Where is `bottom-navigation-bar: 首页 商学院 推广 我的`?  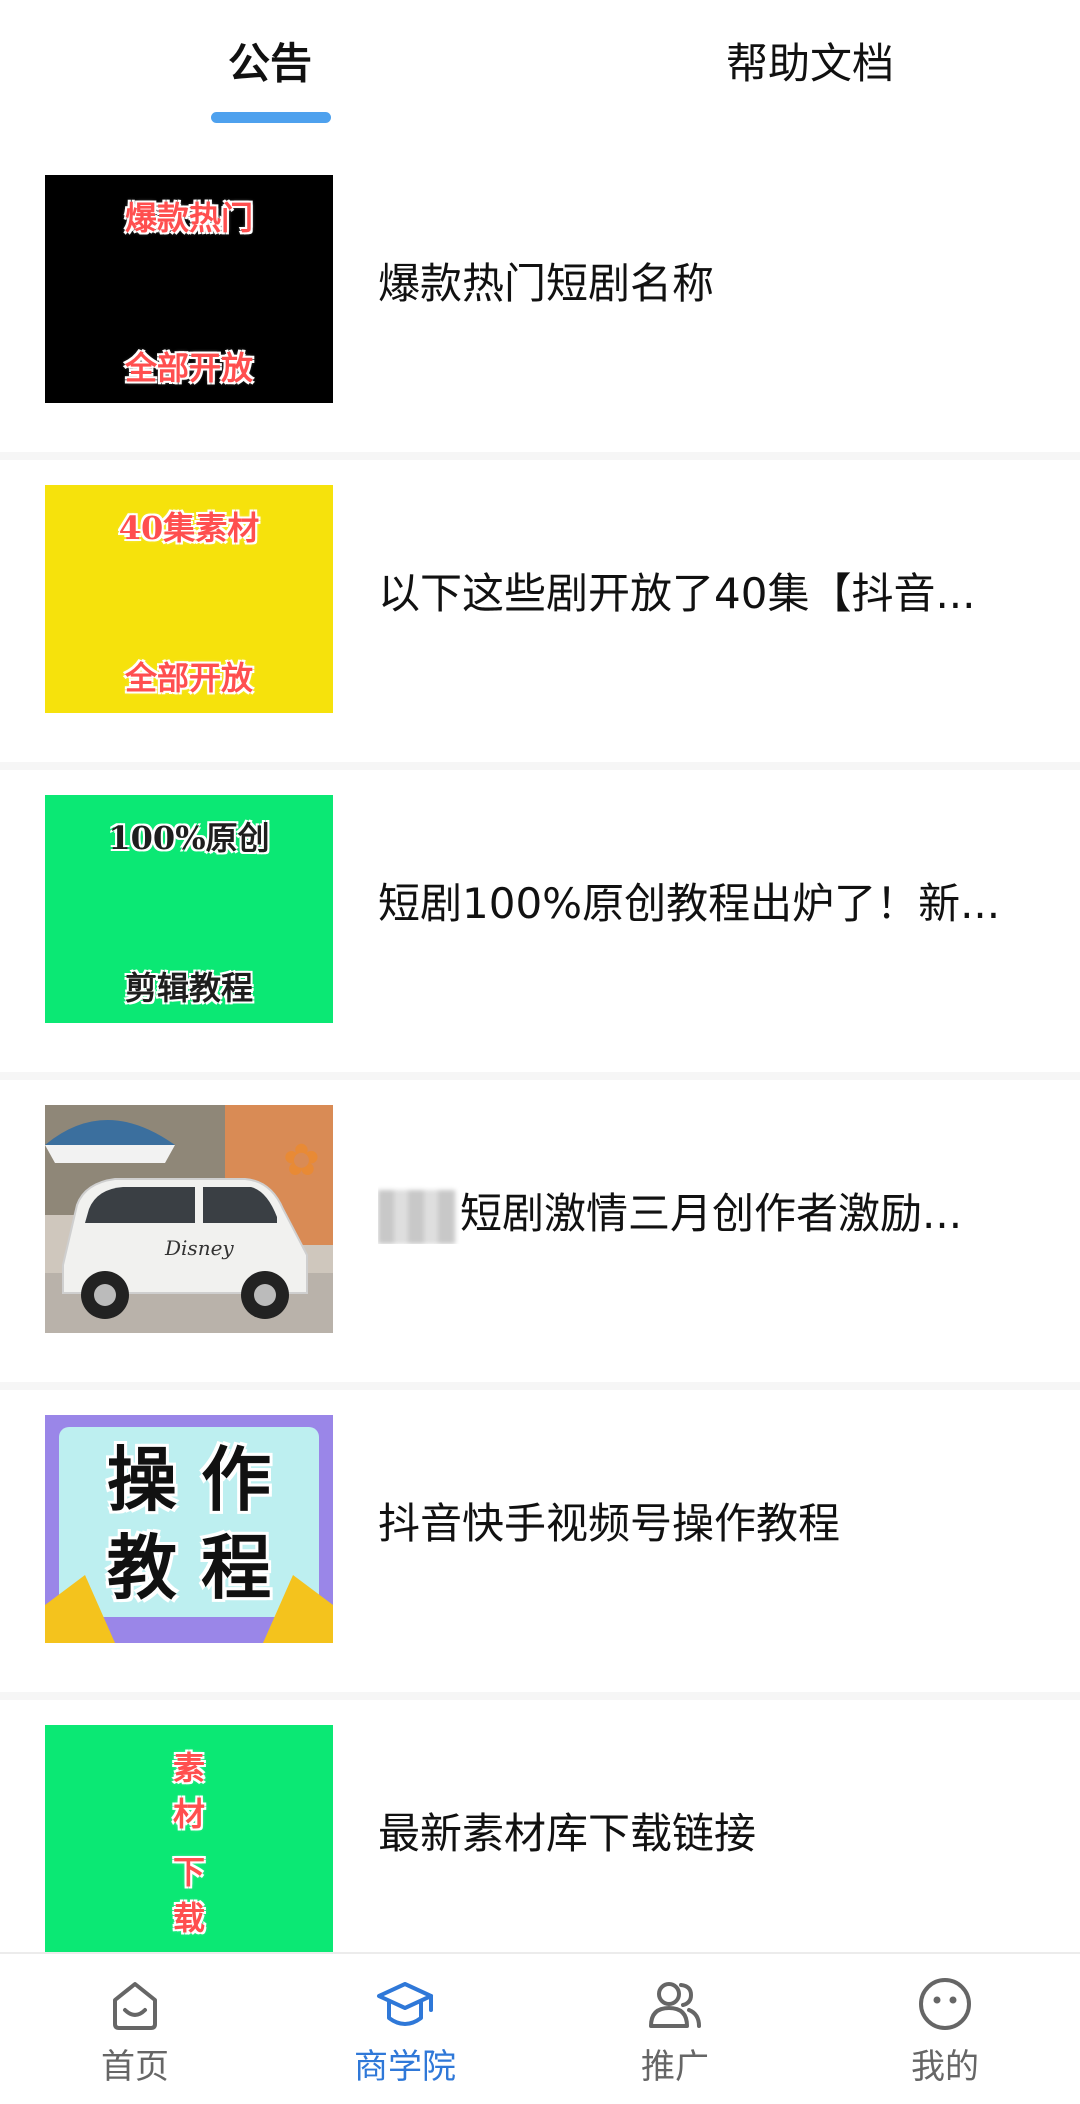 bottom-navigation-bar: 首页 商学院 推广 我的 is located at coordinates (540, 2028).